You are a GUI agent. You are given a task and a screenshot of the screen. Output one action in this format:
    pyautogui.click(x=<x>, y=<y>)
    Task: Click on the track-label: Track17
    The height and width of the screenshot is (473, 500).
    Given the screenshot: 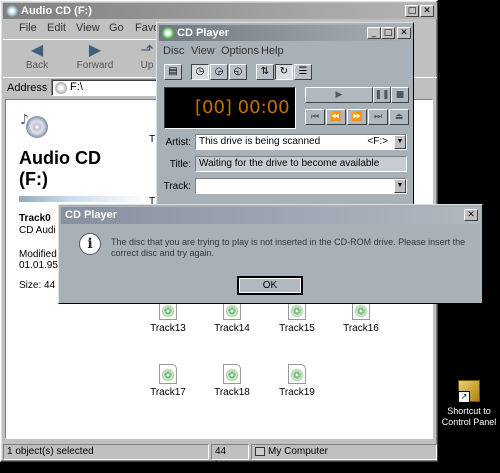 What is the action you would take?
    pyautogui.click(x=168, y=392)
    